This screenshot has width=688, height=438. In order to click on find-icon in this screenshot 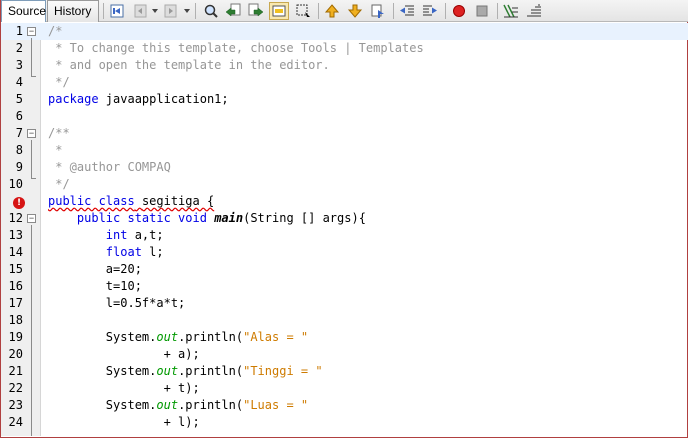, I will do `click(211, 11)`.